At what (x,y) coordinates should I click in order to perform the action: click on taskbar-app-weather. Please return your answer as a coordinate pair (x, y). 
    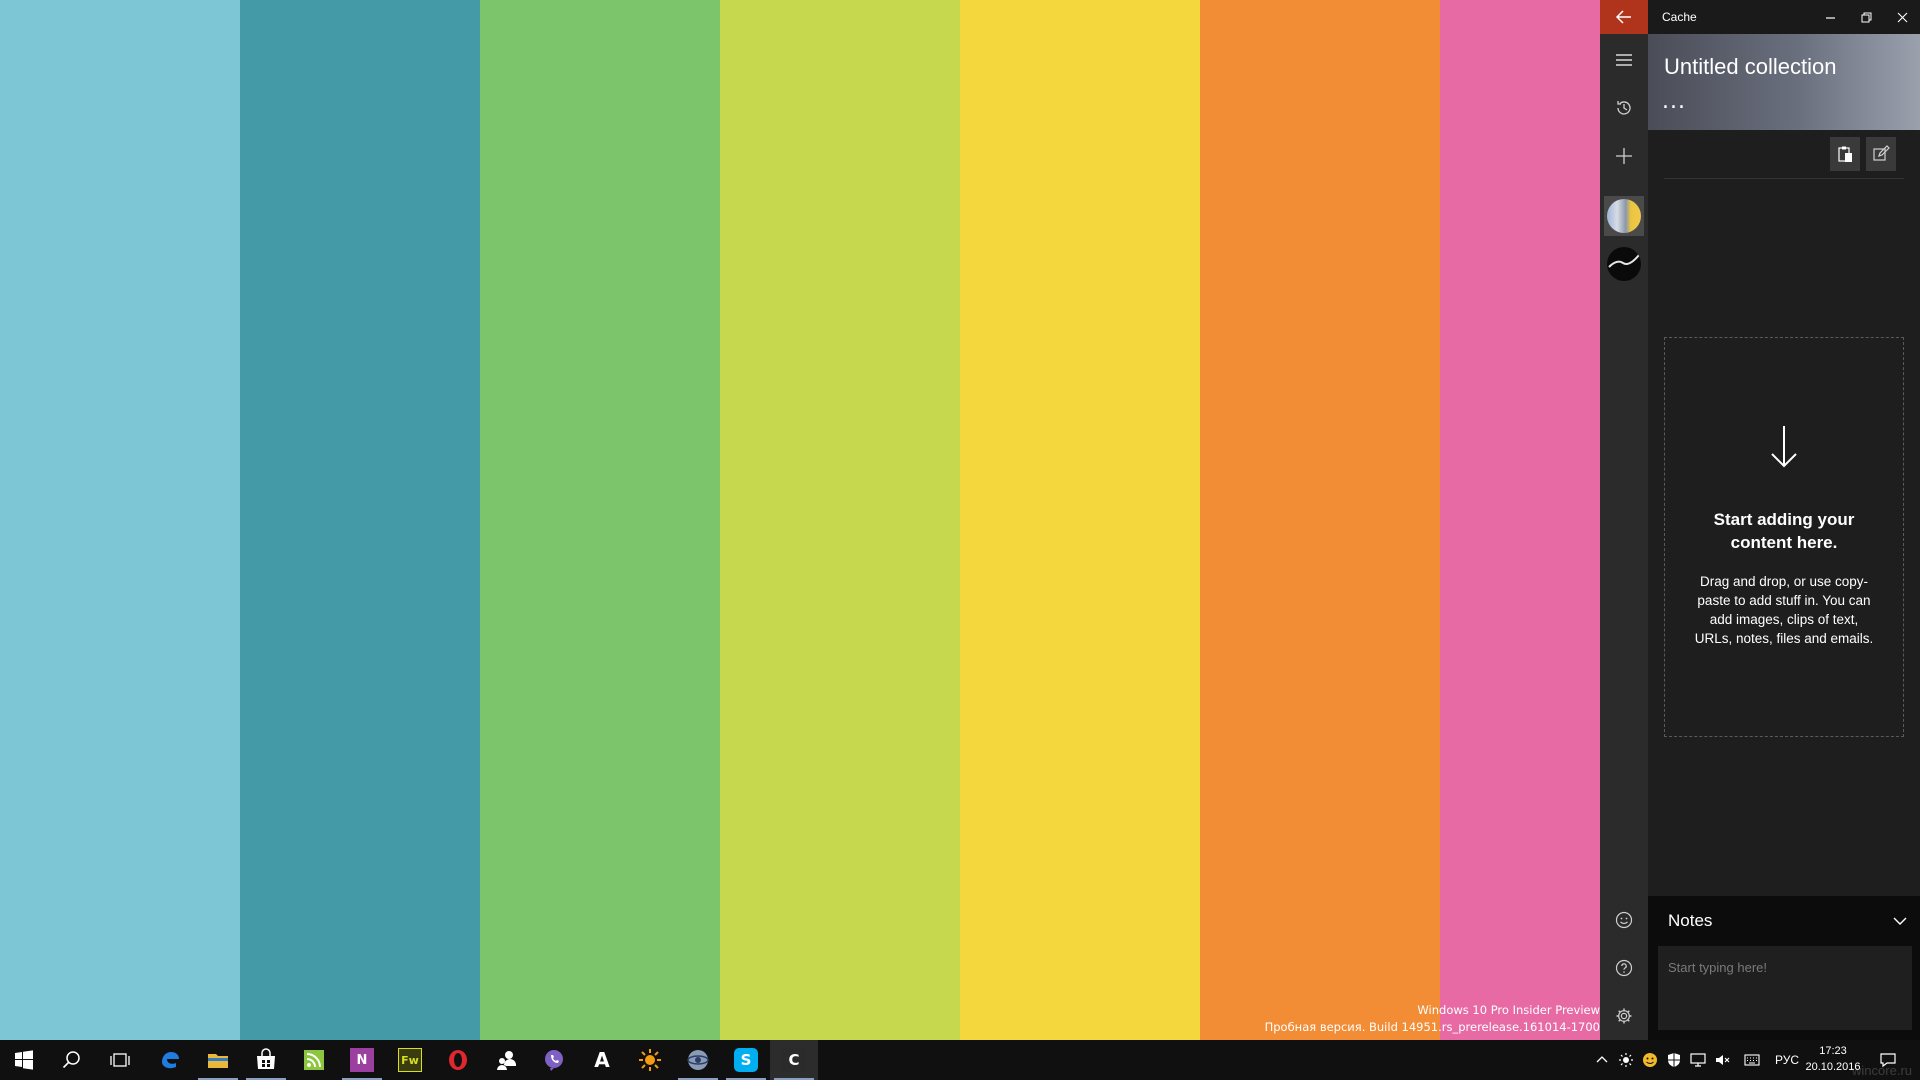
    Looking at the image, I should click on (650, 1060).